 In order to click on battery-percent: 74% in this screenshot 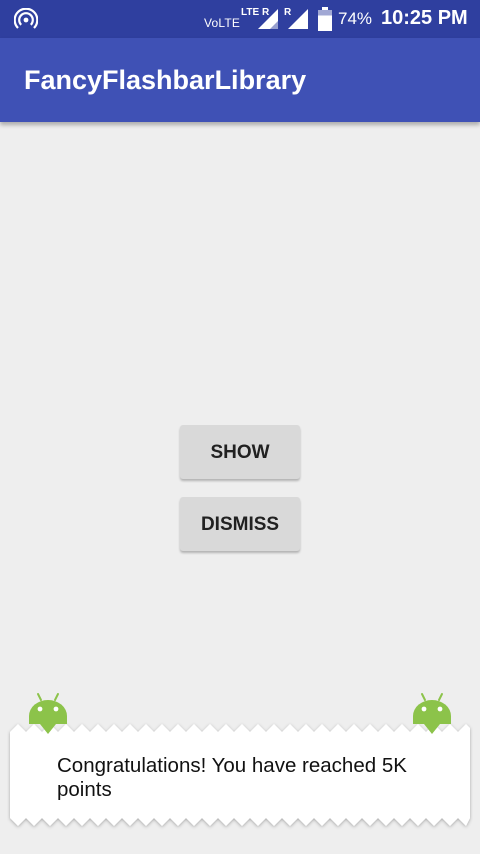, I will do `click(355, 18)`.